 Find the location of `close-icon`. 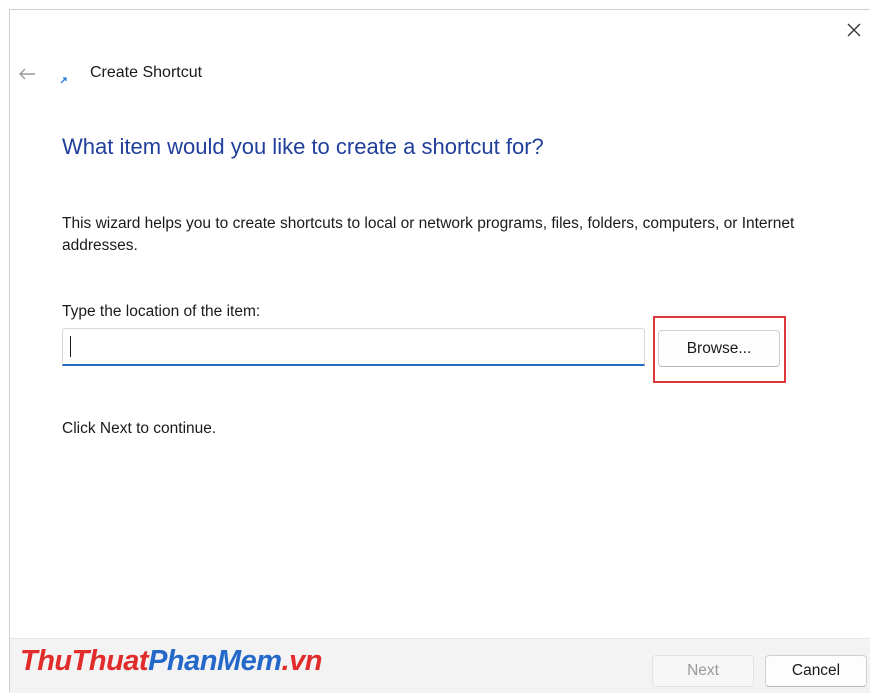

close-icon is located at coordinates (854, 30).